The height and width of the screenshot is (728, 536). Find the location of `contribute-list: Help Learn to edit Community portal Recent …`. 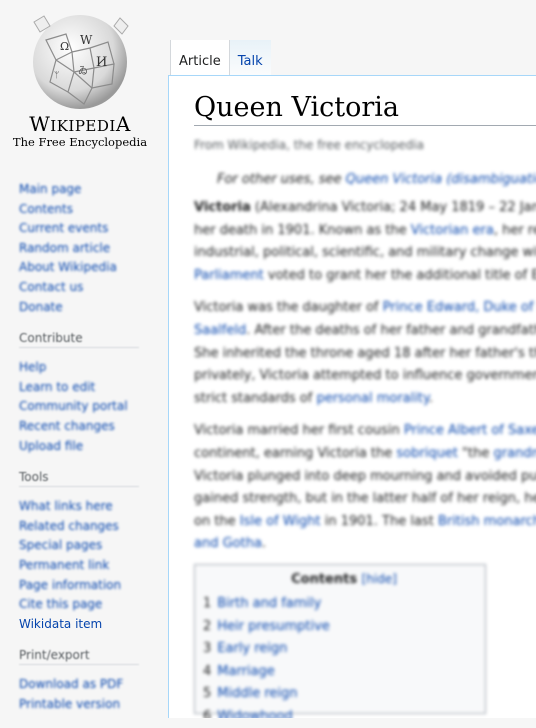

contribute-list: Help Learn to edit Community portal Recent … is located at coordinates (89, 407).